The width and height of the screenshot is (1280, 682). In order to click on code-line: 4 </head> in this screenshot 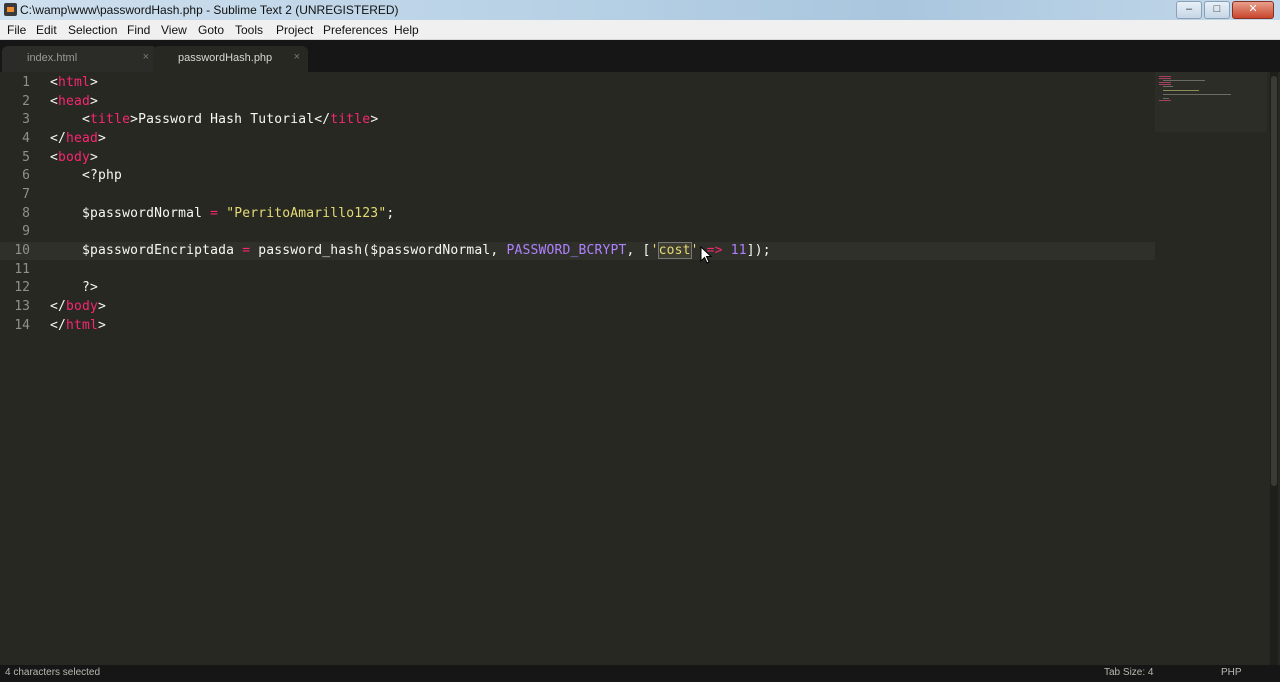, I will do `click(577, 139)`.